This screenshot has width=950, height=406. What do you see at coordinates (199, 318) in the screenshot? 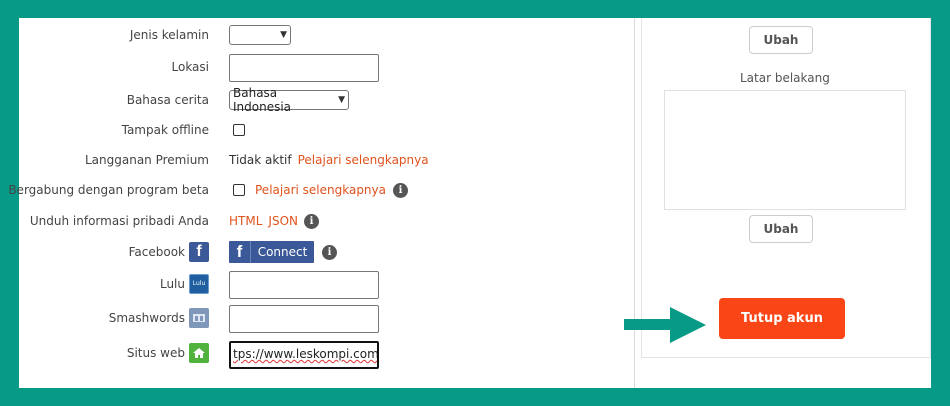
I see `smashwords-icon` at bounding box center [199, 318].